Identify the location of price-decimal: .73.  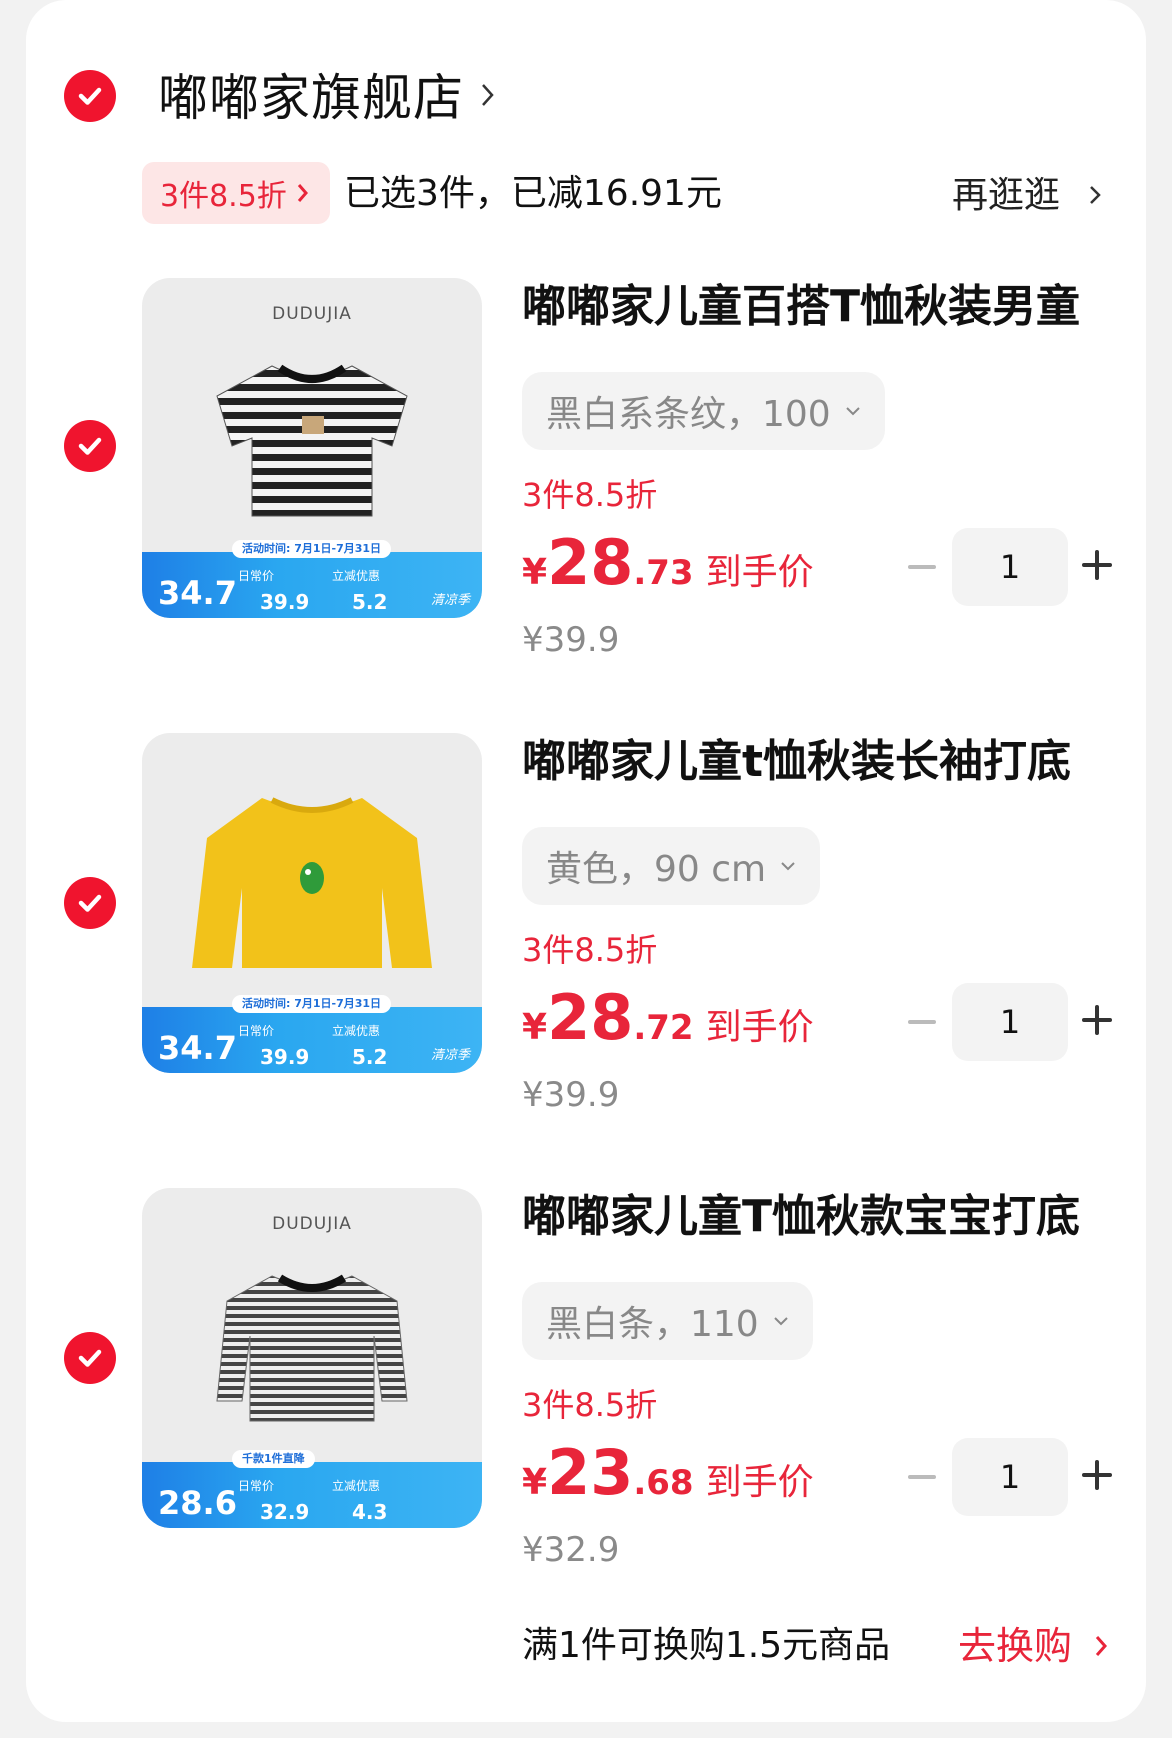
(663, 573).